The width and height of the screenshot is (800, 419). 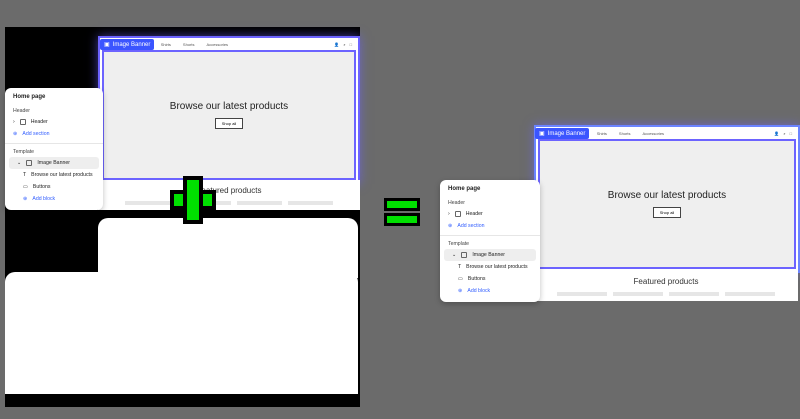 What do you see at coordinates (229, 115) in the screenshot?
I see `left-hero-banner: Browse our latest products Shop all` at bounding box center [229, 115].